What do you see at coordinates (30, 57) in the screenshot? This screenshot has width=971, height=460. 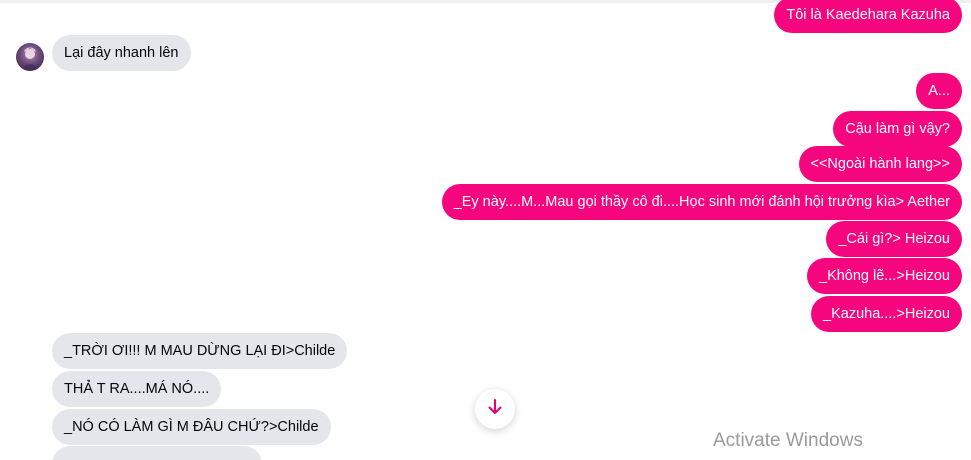 I see `avatar` at bounding box center [30, 57].